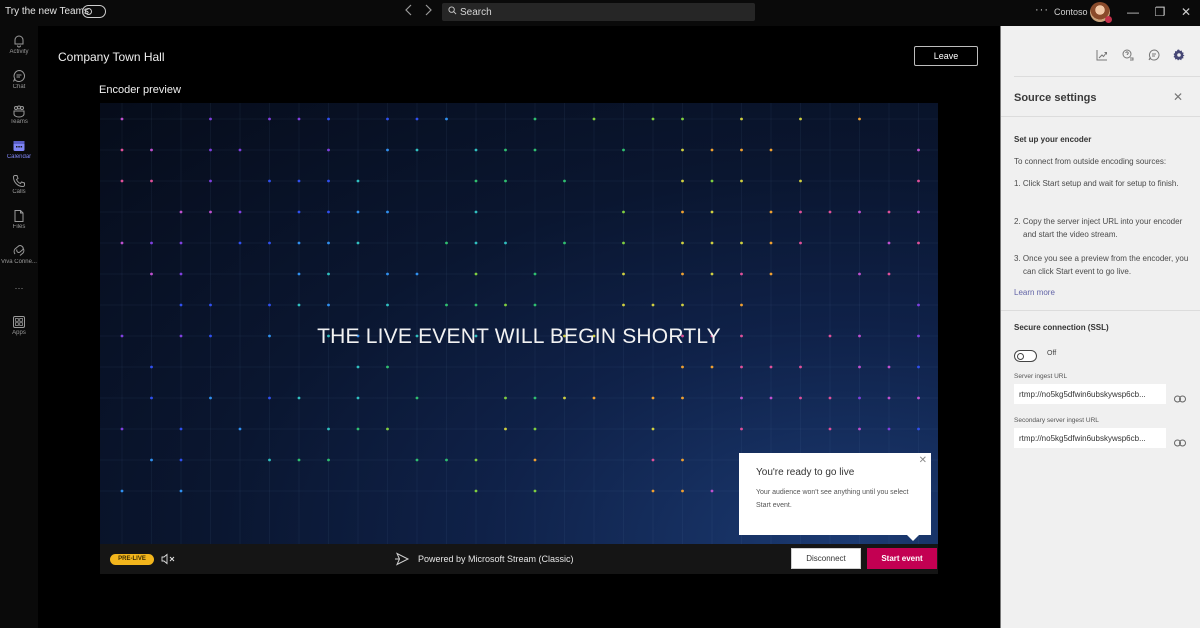 This screenshot has width=1200, height=628. Describe the element at coordinates (1178, 97) in the screenshot. I see `panel-close-button: ✕` at that location.